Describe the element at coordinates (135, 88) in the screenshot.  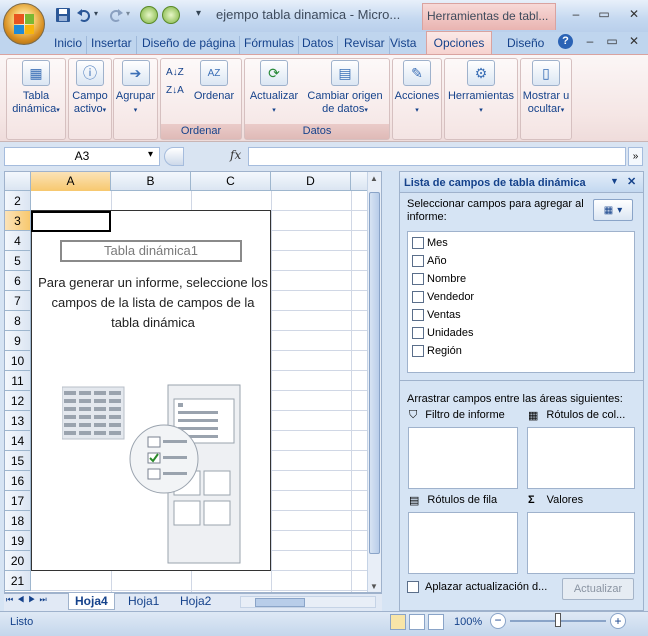
I see `agrupar-button: ➔ Agrupar ▾` at that location.